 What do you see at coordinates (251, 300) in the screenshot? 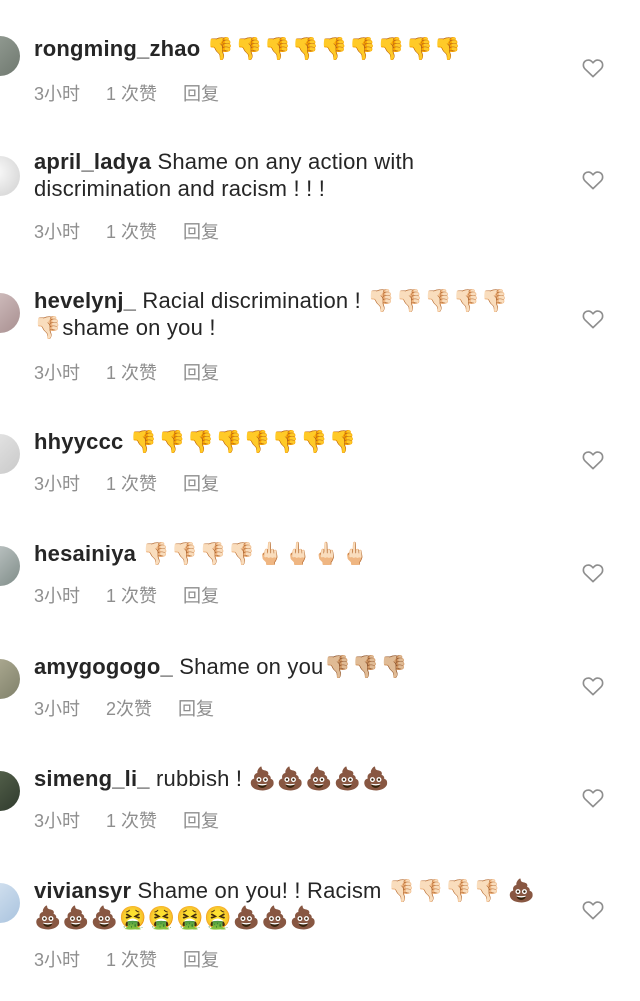
I see `comment-body: Racial discrimination !` at bounding box center [251, 300].